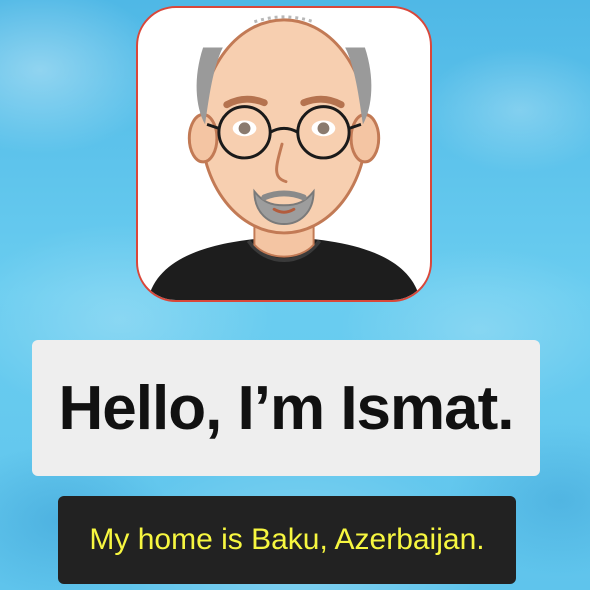 Image resolution: width=590 pixels, height=590 pixels. I want to click on greeting-heading: Hello, I’m Ismat., so click(286, 408).